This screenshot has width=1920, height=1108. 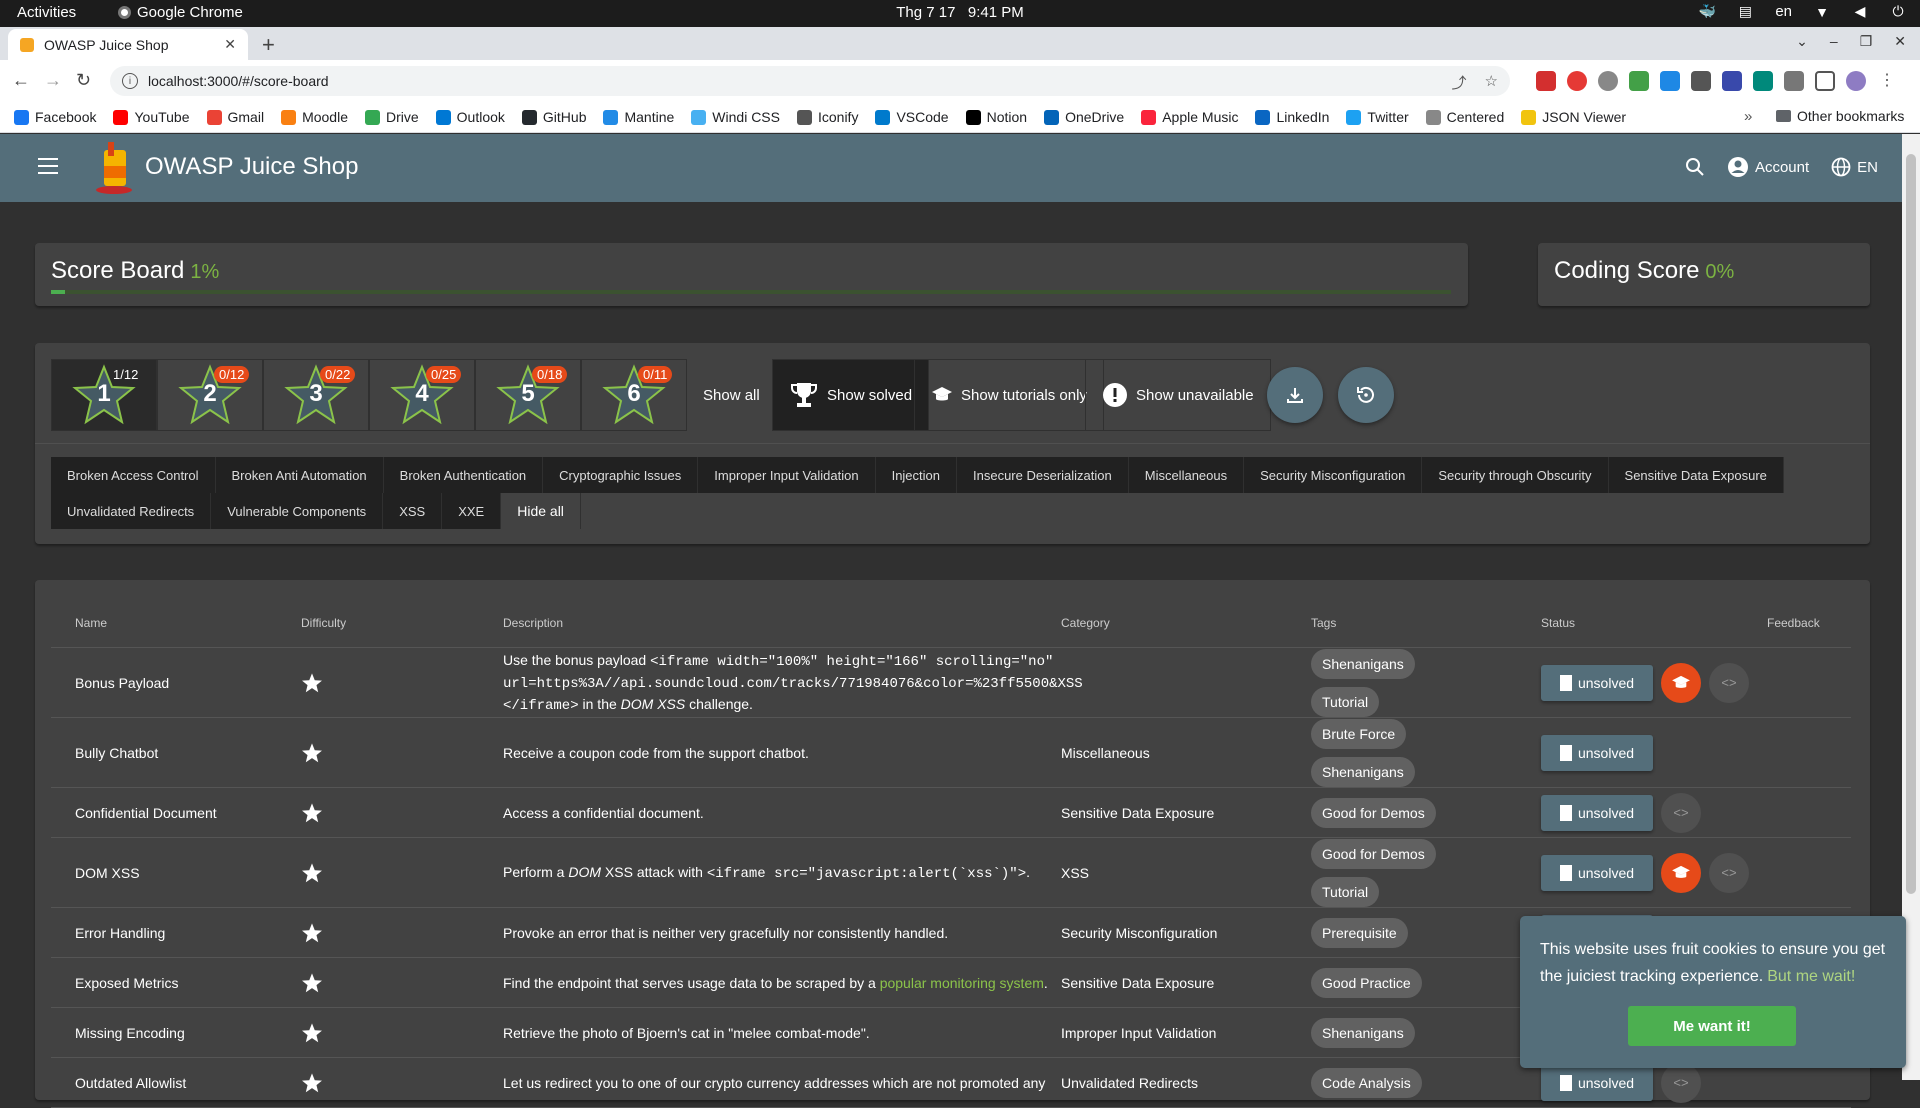 What do you see at coordinates (735, 117) in the screenshot?
I see `bookmark-windi-css: Windi CSS` at bounding box center [735, 117].